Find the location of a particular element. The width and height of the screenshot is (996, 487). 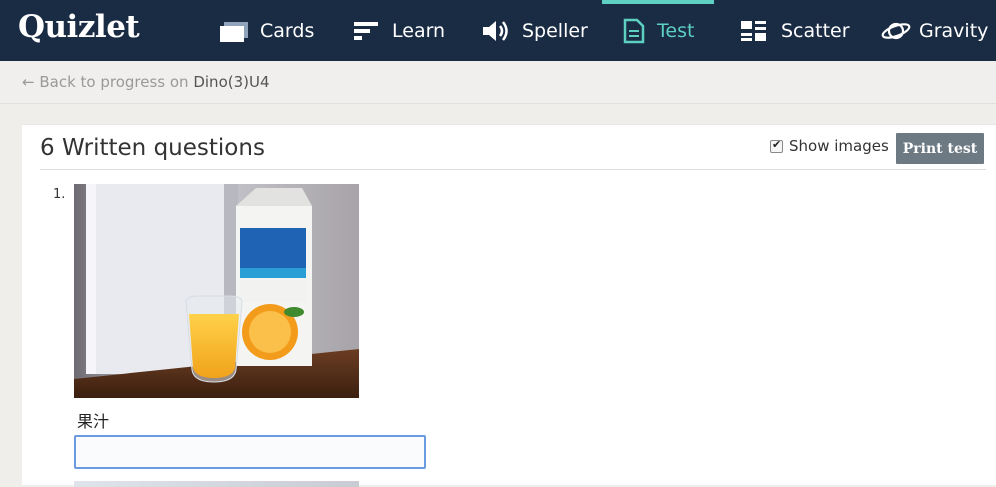

nav-speller-label: Speller is located at coordinates (555, 30).